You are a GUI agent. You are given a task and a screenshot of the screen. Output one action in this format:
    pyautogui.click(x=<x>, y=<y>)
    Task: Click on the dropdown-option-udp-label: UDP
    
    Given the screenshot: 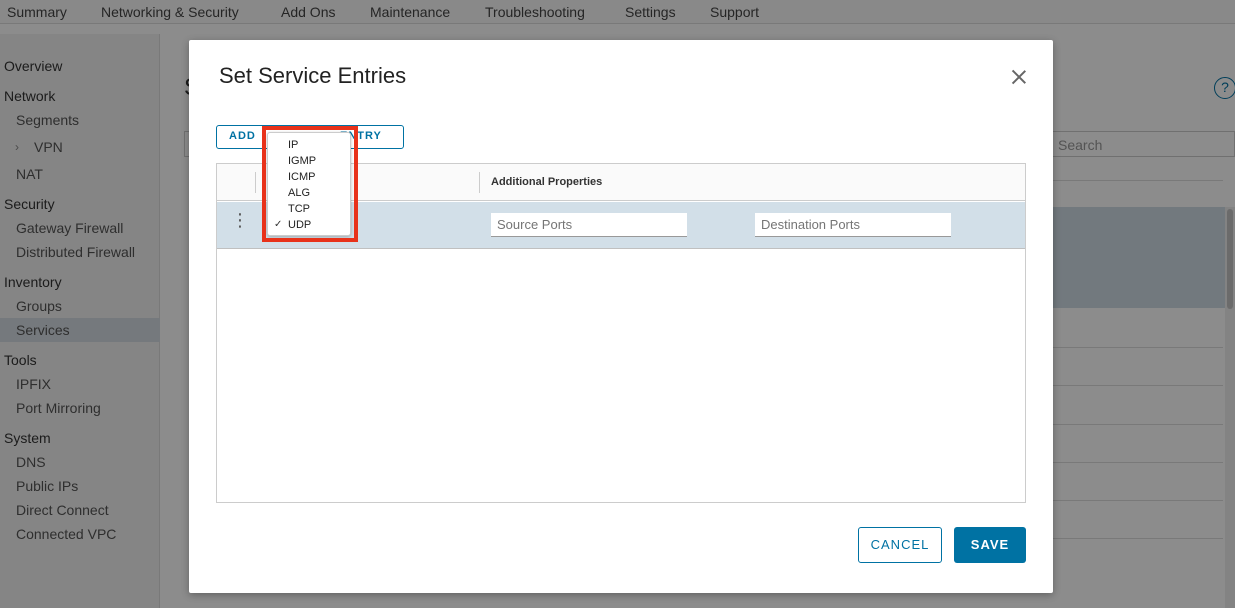 What is the action you would take?
    pyautogui.click(x=300, y=225)
    